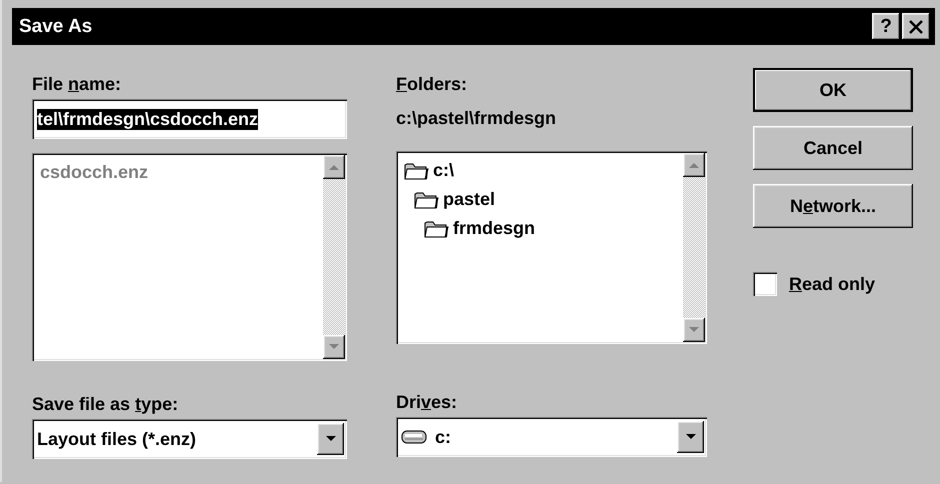 This screenshot has height=484, width=940. Describe the element at coordinates (189, 439) in the screenshot. I see `dropdown-field: Layout files (*.enz)` at that location.